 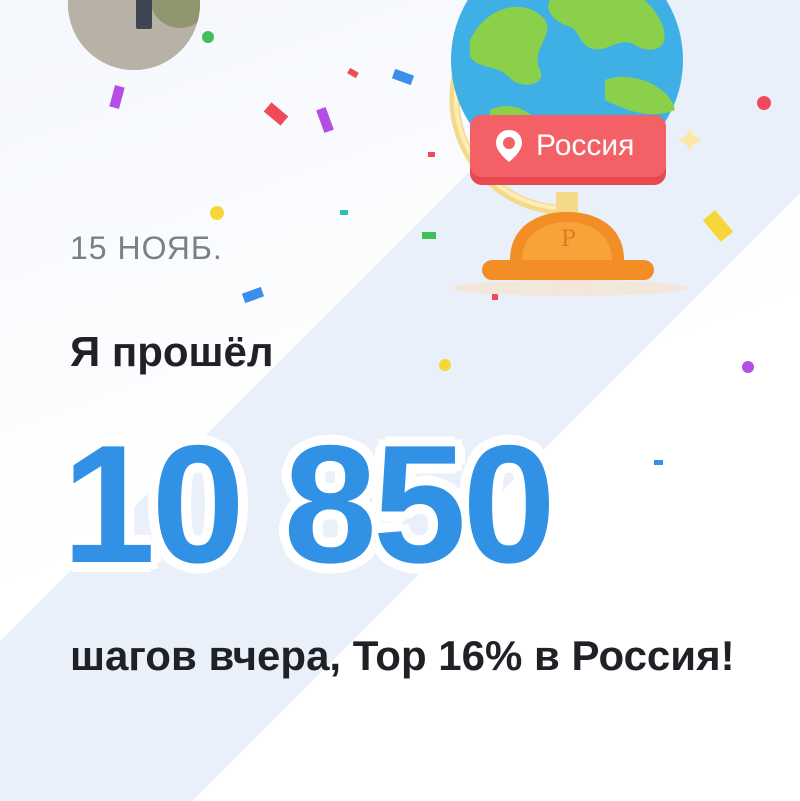 I want to click on stand-letter: P, so click(x=568, y=239).